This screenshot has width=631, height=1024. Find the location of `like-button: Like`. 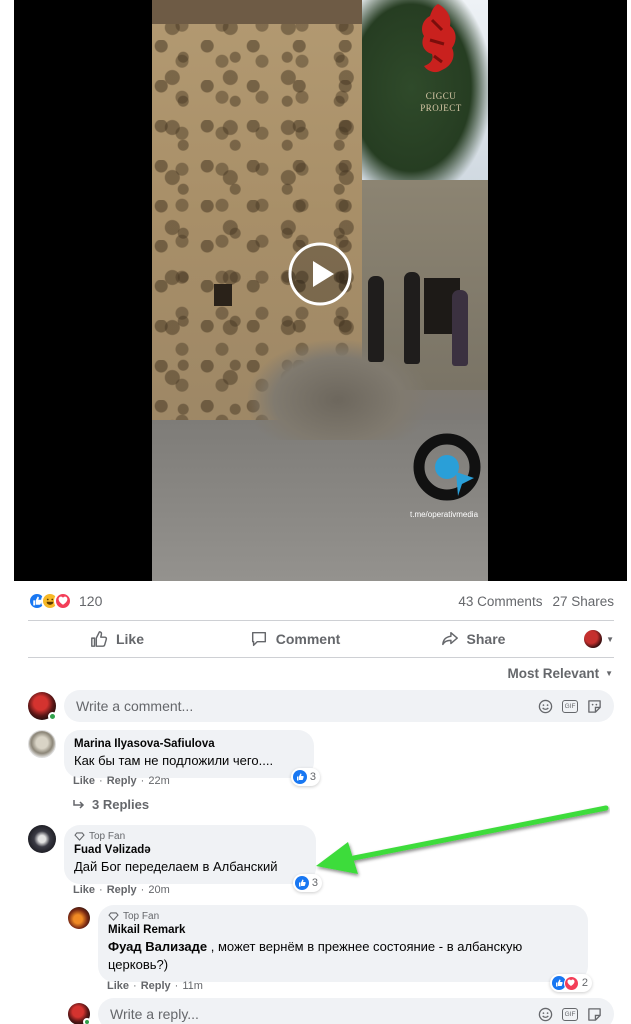

like-button: Like is located at coordinates (117, 639).